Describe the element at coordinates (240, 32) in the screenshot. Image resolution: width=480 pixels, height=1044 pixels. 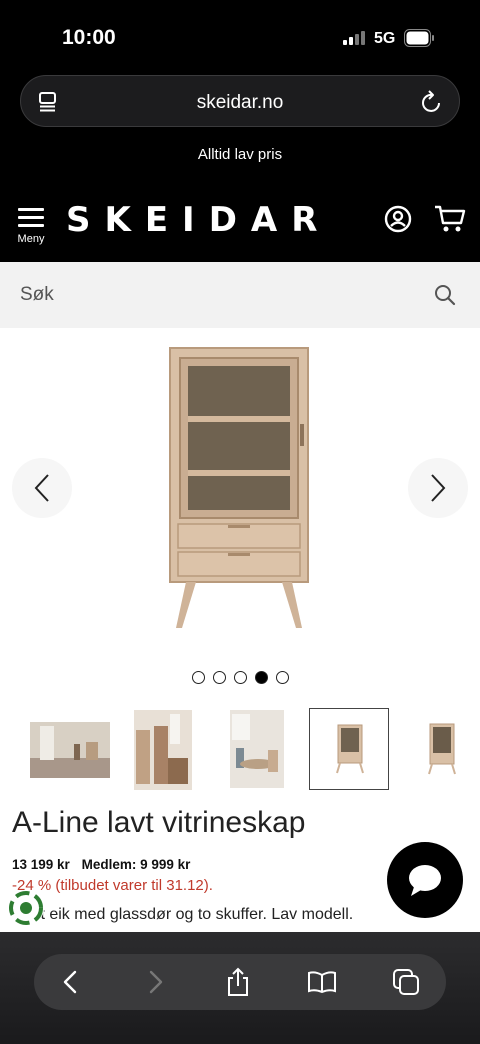
I see `status-bar: 10:00 5G` at that location.